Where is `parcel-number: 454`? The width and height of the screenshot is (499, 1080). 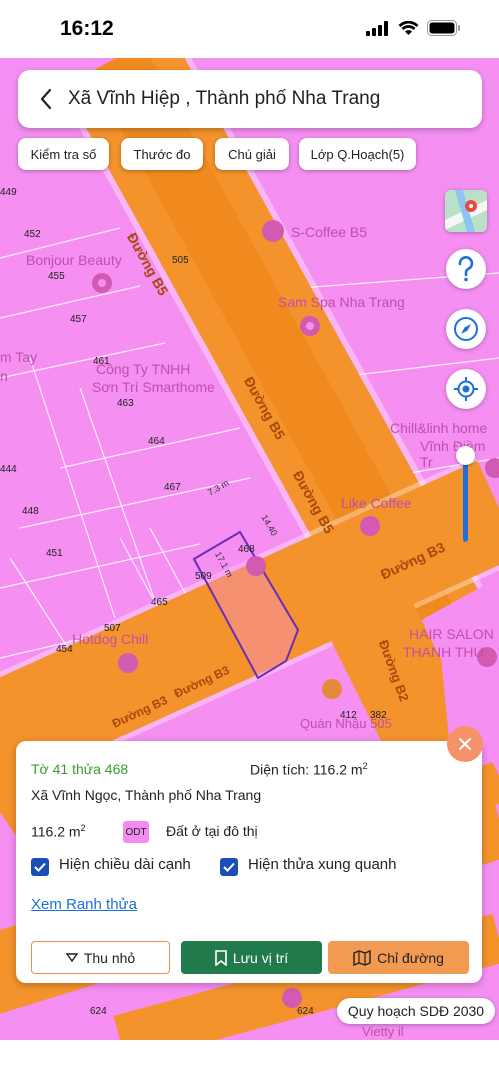
parcel-number: 454 is located at coordinates (64, 649).